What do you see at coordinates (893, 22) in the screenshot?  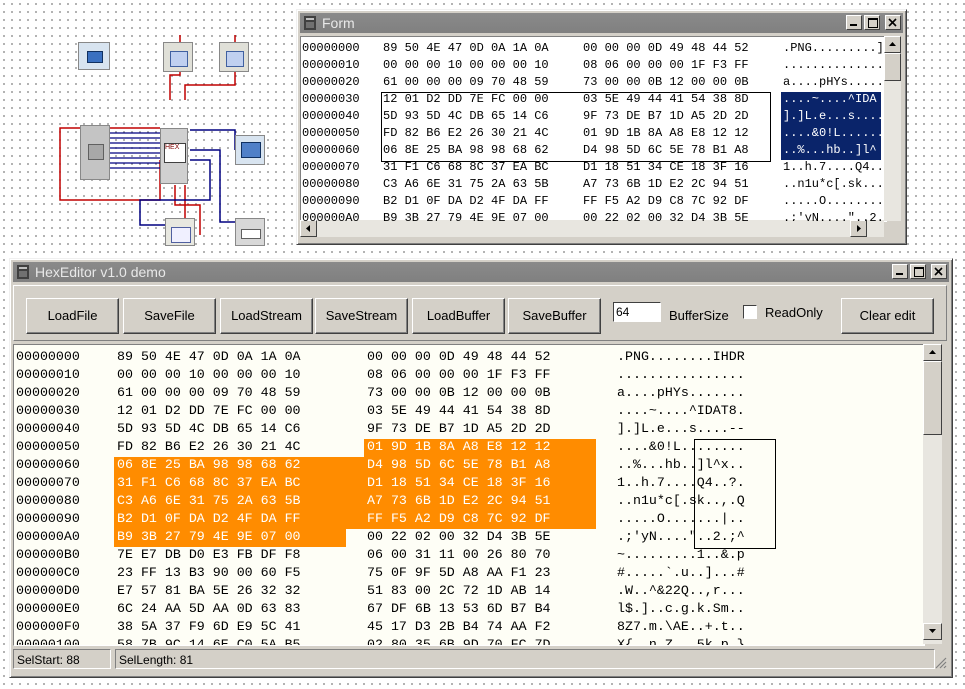 I see `close-button` at bounding box center [893, 22].